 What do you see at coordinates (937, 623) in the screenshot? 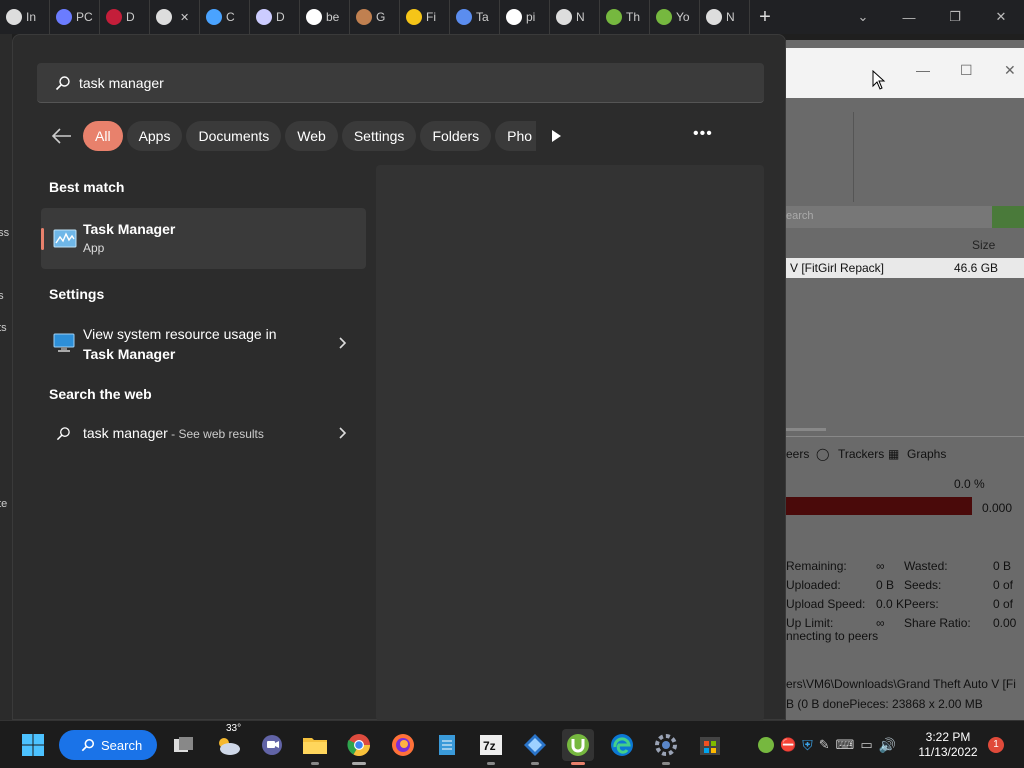
I see `bg-stat-label: Share Ratio:` at bounding box center [937, 623].